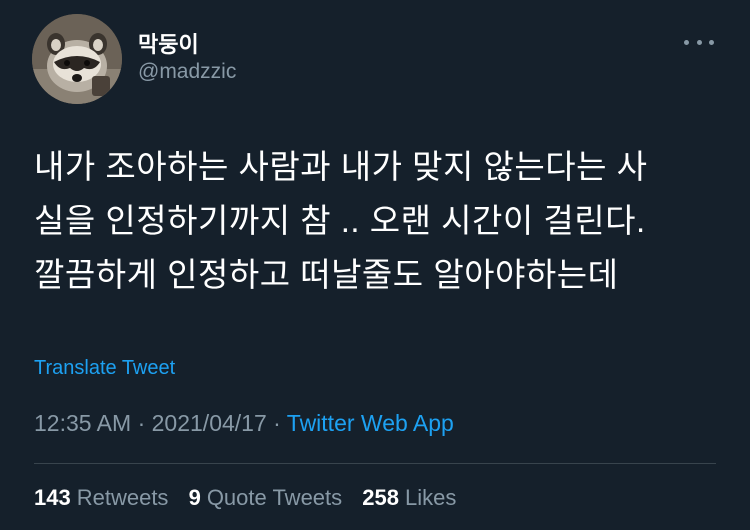  What do you see at coordinates (340, 220) in the screenshot?
I see `tweet-text-line: 실을 인정하기까지 참 .. 오랜 시간이 걸린다.` at bounding box center [340, 220].